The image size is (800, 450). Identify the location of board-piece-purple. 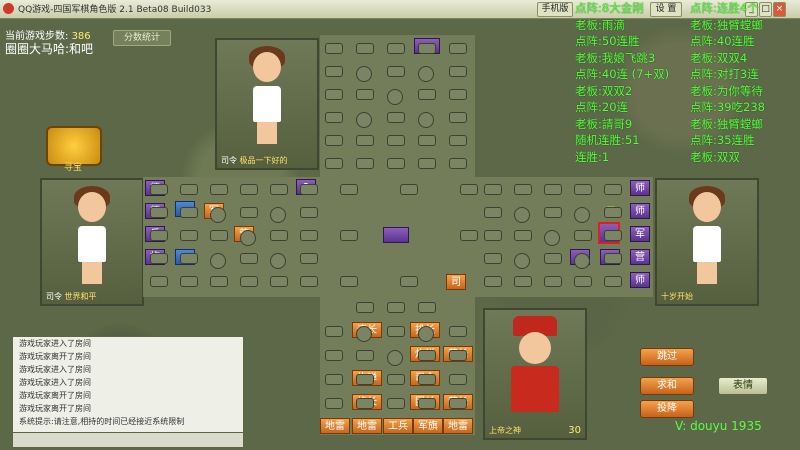
(396, 235).